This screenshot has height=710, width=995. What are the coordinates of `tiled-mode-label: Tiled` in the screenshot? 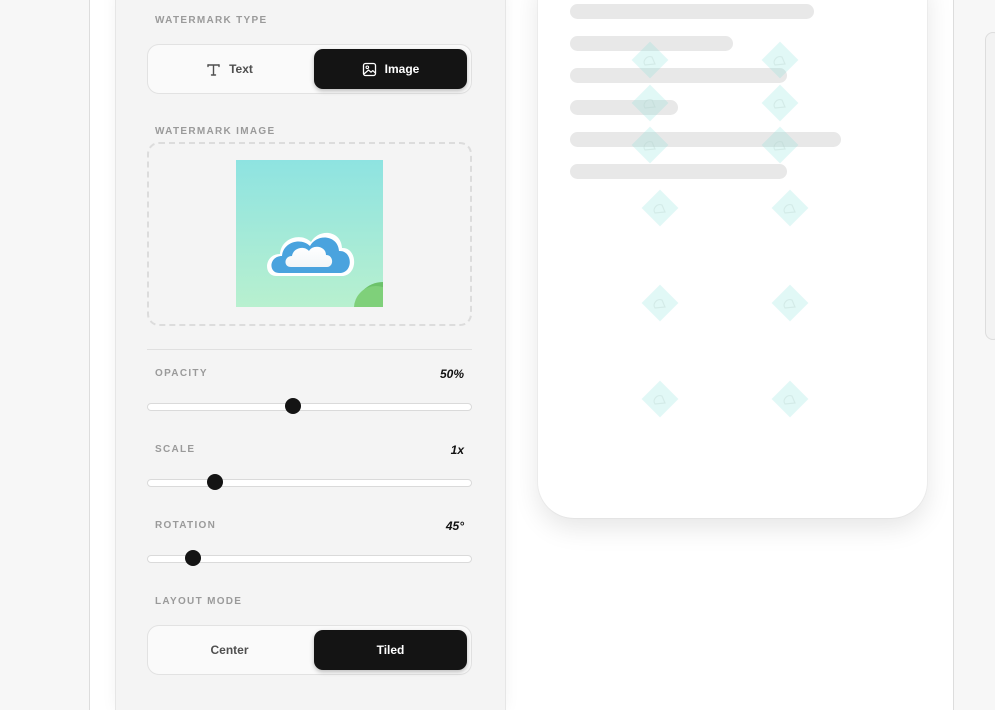 It's located at (390, 650).